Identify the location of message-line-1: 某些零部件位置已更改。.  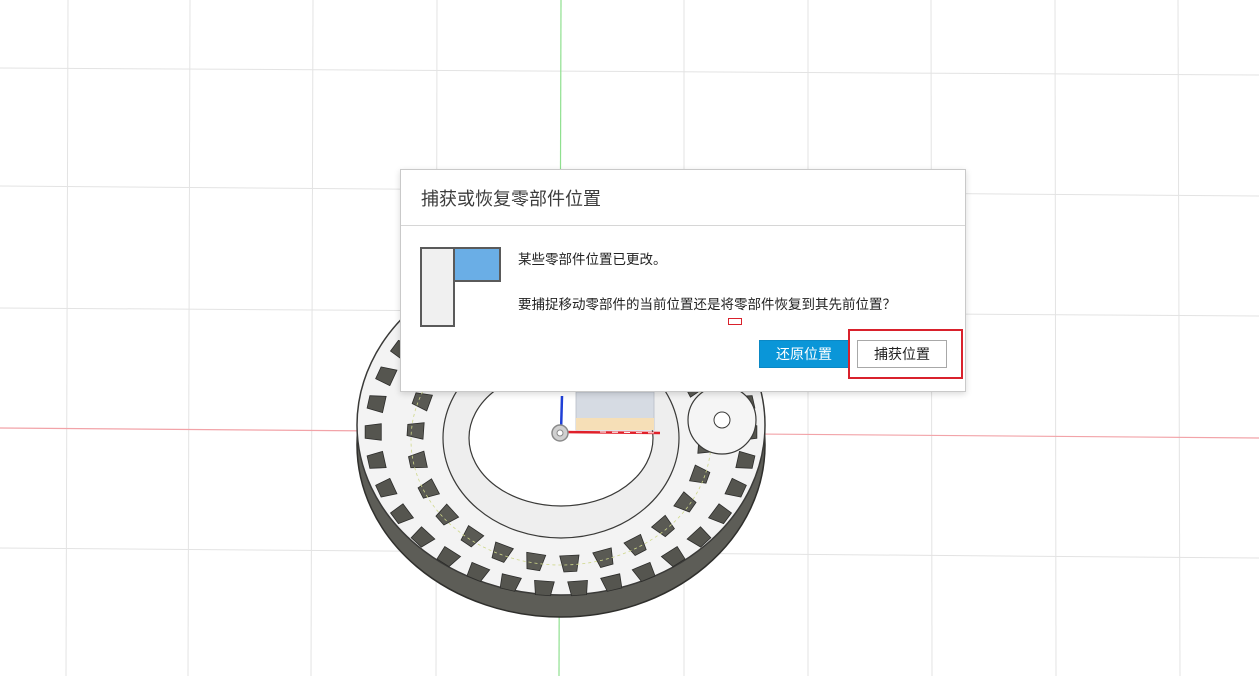
(592, 260).